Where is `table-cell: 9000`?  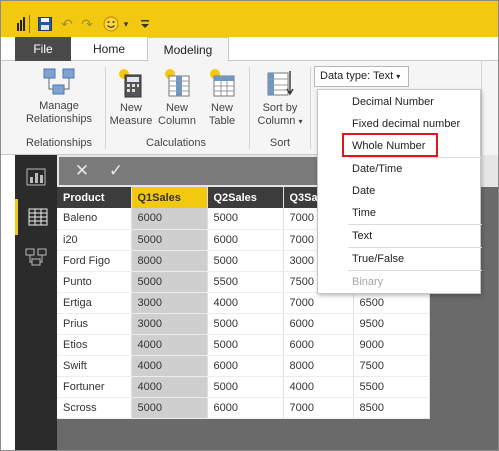 table-cell: 9000 is located at coordinates (391, 345).